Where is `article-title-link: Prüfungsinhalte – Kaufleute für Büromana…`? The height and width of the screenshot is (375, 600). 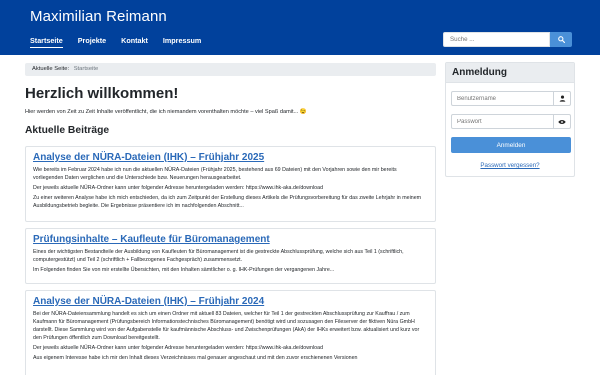 article-title-link: Prüfungsinhalte – Kaufleute für Büromana… is located at coordinates (230, 239).